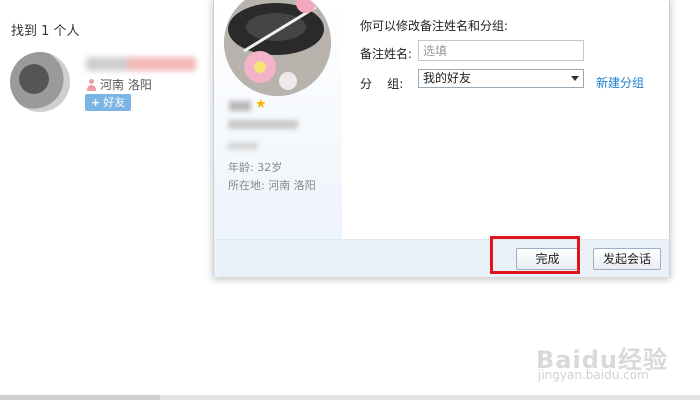 The height and width of the screenshot is (400, 700). Describe the element at coordinates (240, 106) in the screenshot. I see `nickname-redacted` at that location.